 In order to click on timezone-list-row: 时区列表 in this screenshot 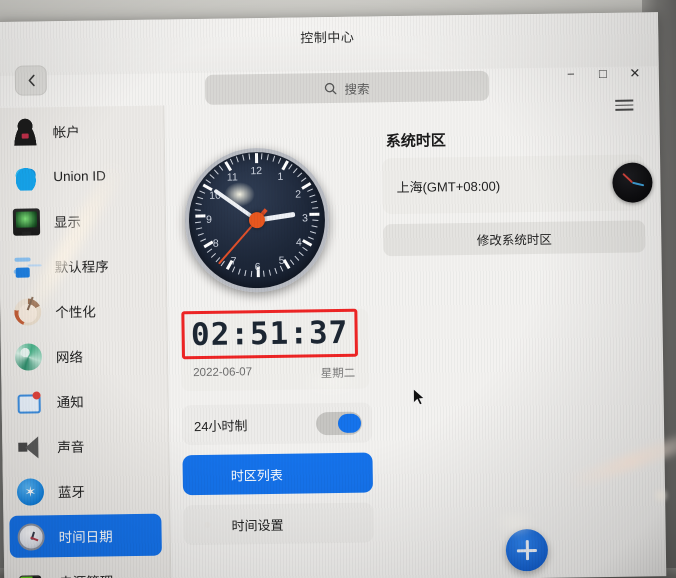, I will do `click(278, 474)`.